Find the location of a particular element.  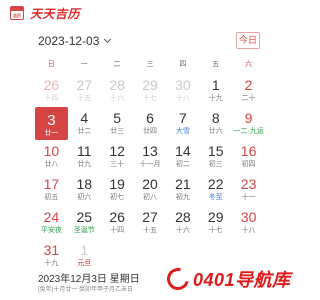

day-cell: 13 十一月 is located at coordinates (150, 156).